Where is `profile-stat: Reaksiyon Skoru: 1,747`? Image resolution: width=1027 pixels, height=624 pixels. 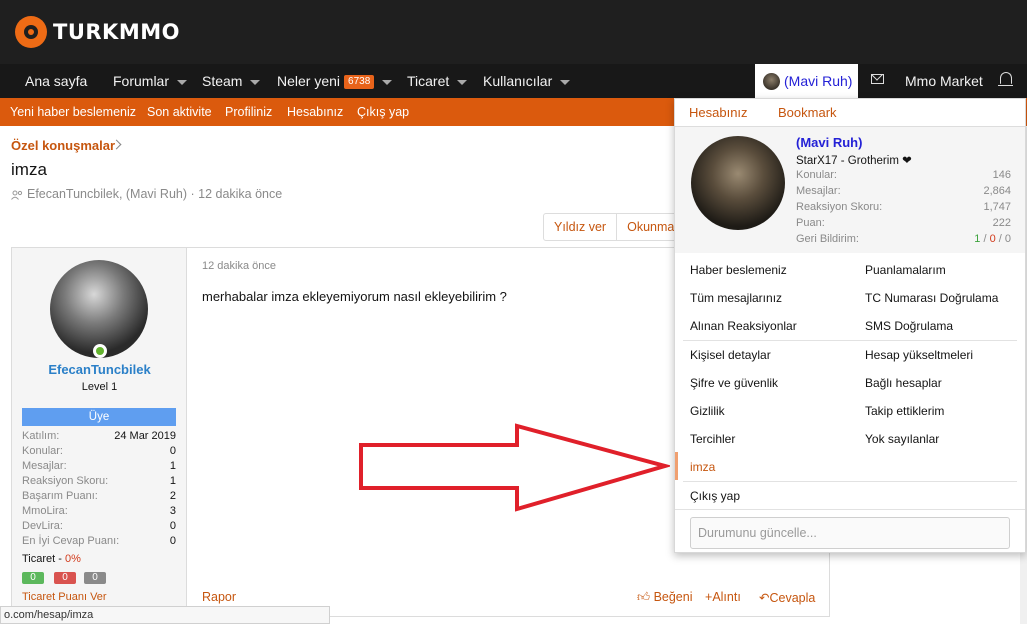 profile-stat: Reaksiyon Skoru: 1,747 is located at coordinates (903, 207).